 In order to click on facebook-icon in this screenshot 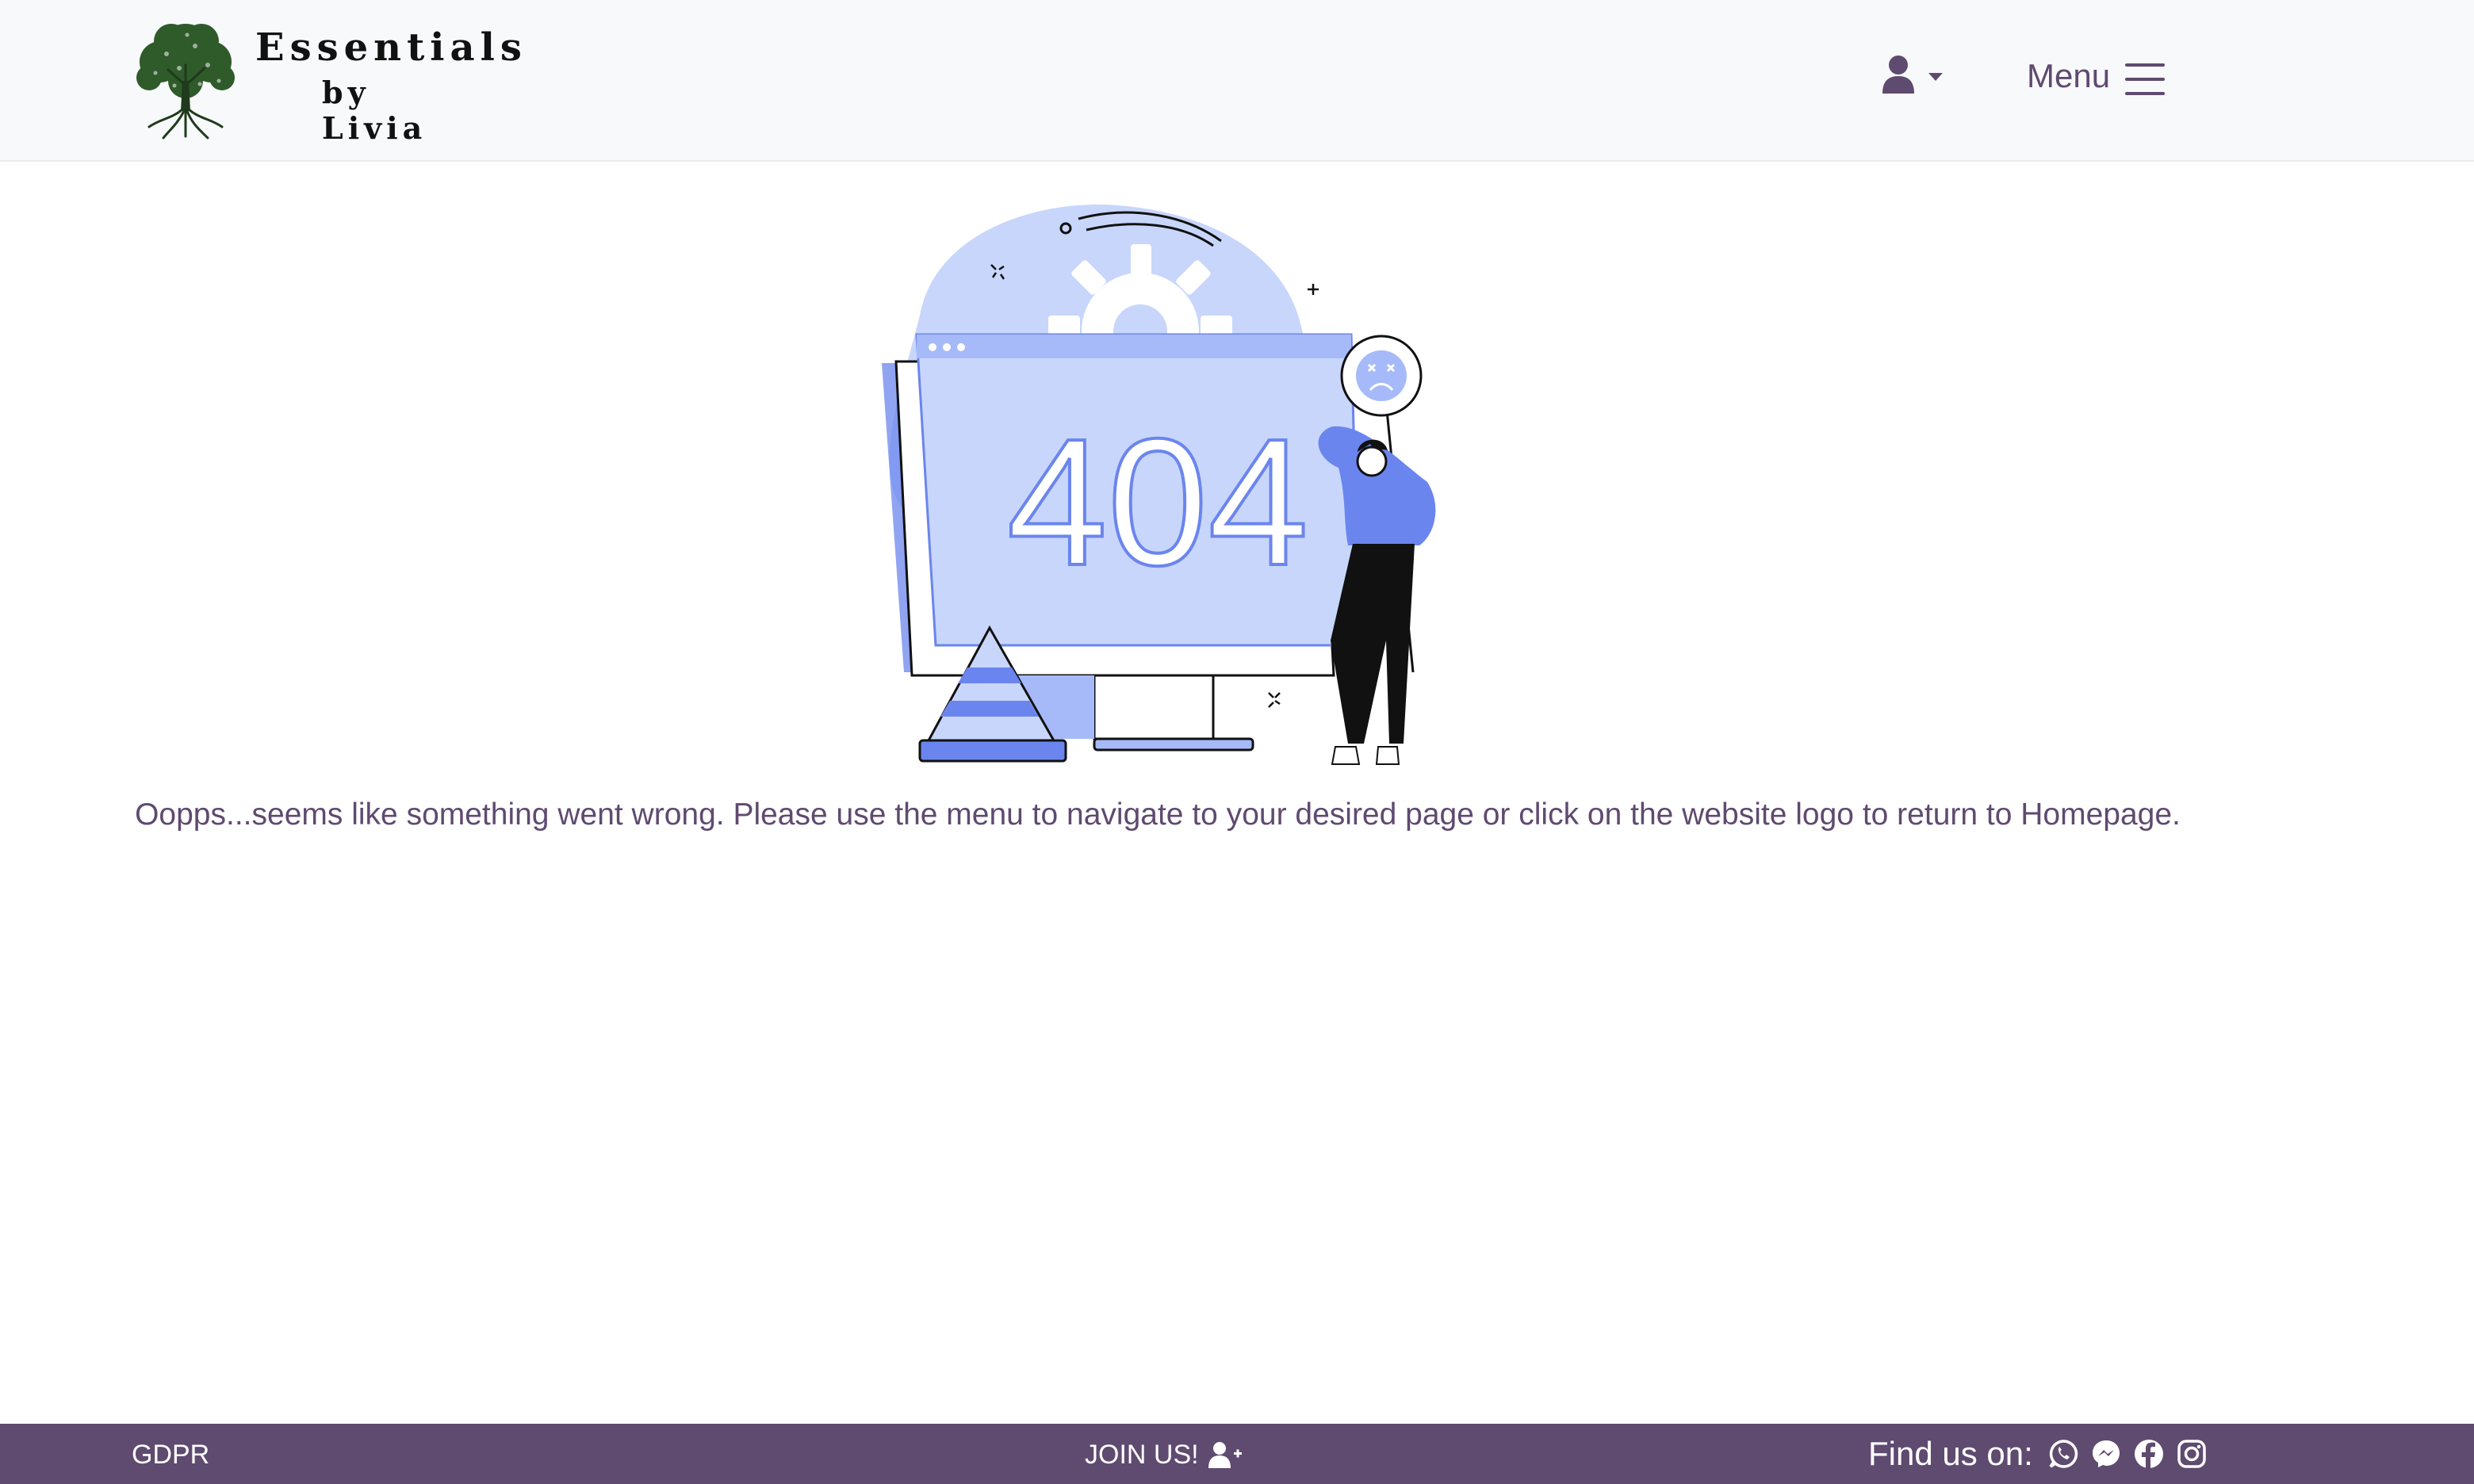, I will do `click(2149, 1454)`.